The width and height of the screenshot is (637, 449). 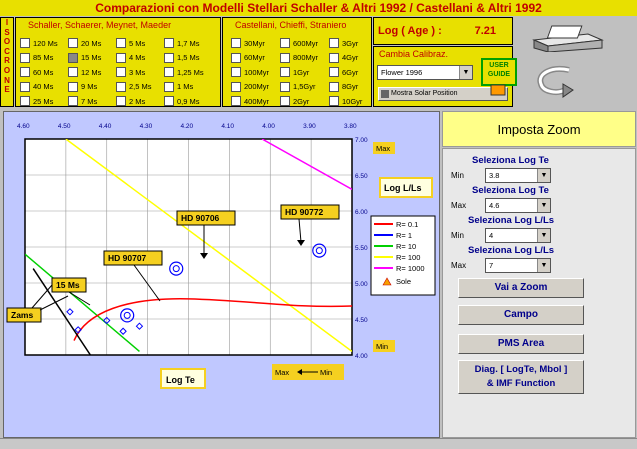 I want to click on castellani-checkbox: 10Gyr, so click(x=345, y=101).